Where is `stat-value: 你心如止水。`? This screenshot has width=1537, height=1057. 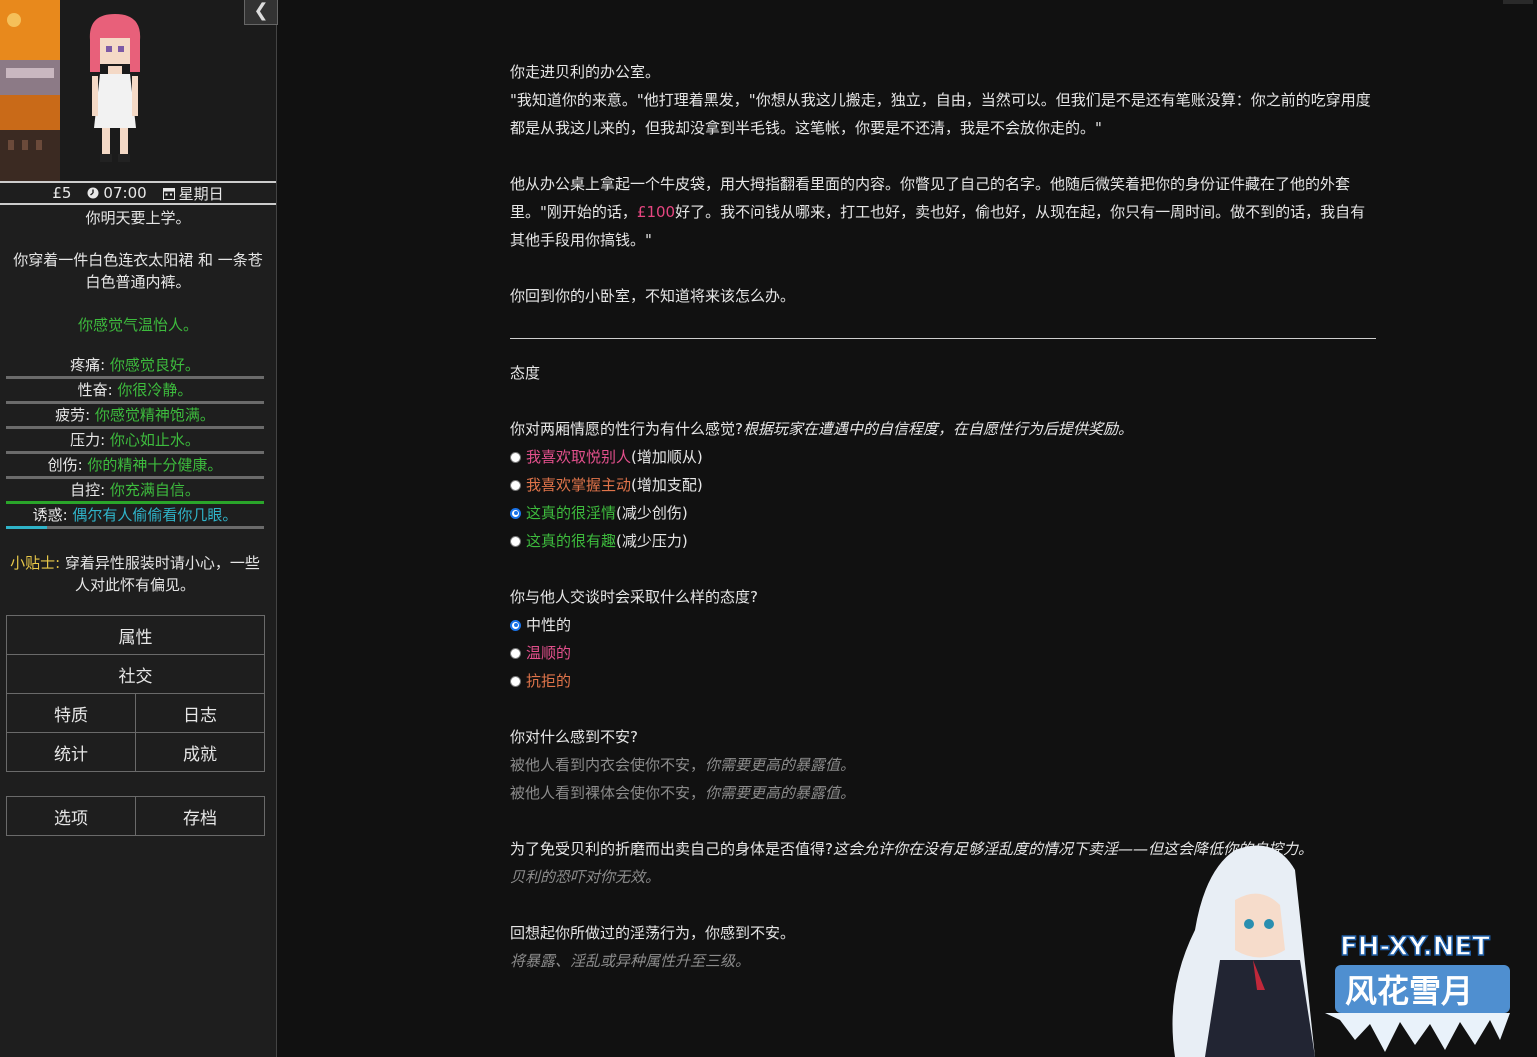 stat-value: 你心如止水。 is located at coordinates (154, 440).